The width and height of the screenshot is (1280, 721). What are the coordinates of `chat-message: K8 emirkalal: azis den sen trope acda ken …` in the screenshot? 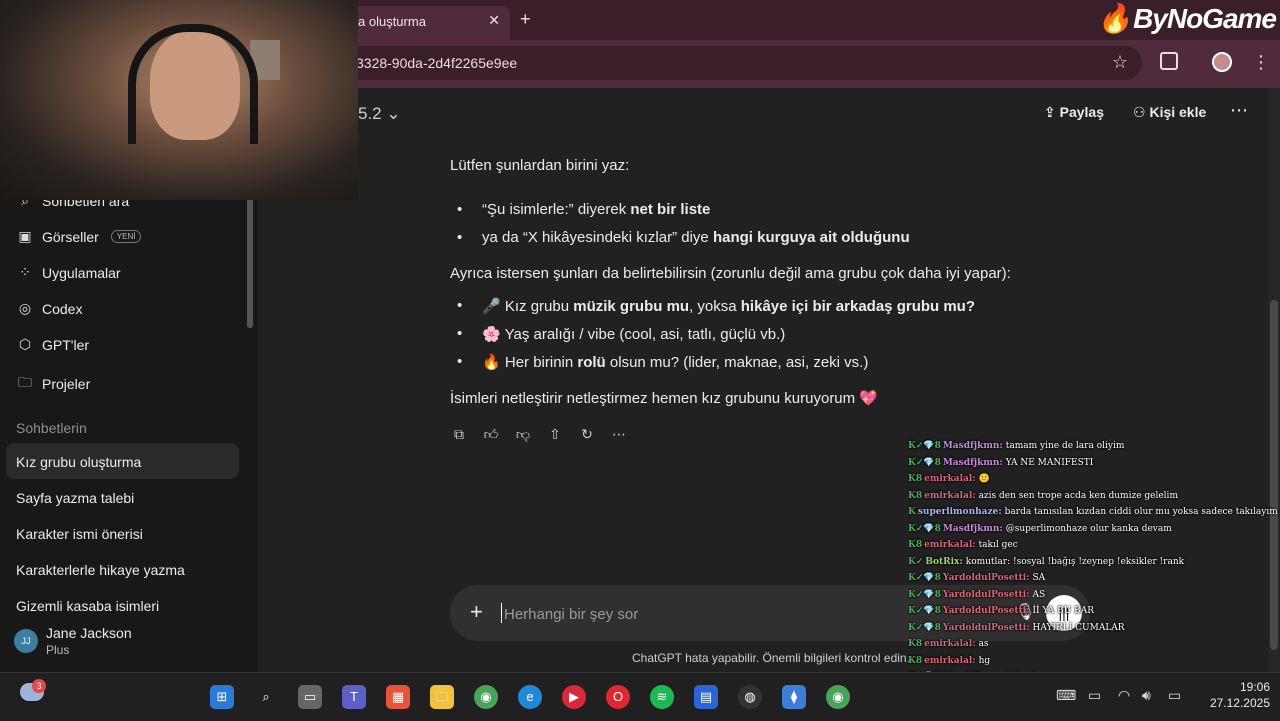 It's located at (1094, 496).